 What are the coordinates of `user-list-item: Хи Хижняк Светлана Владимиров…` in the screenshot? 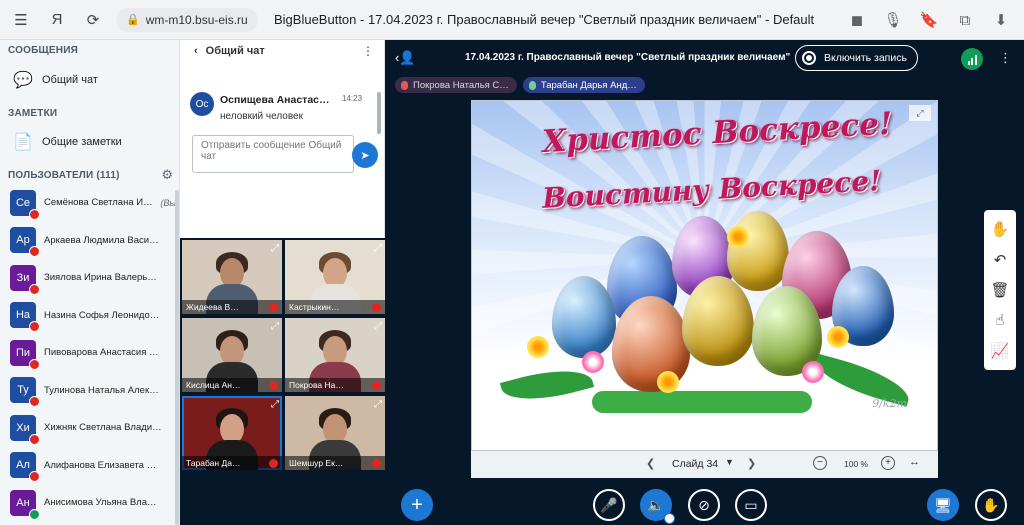 It's located at (89, 428).